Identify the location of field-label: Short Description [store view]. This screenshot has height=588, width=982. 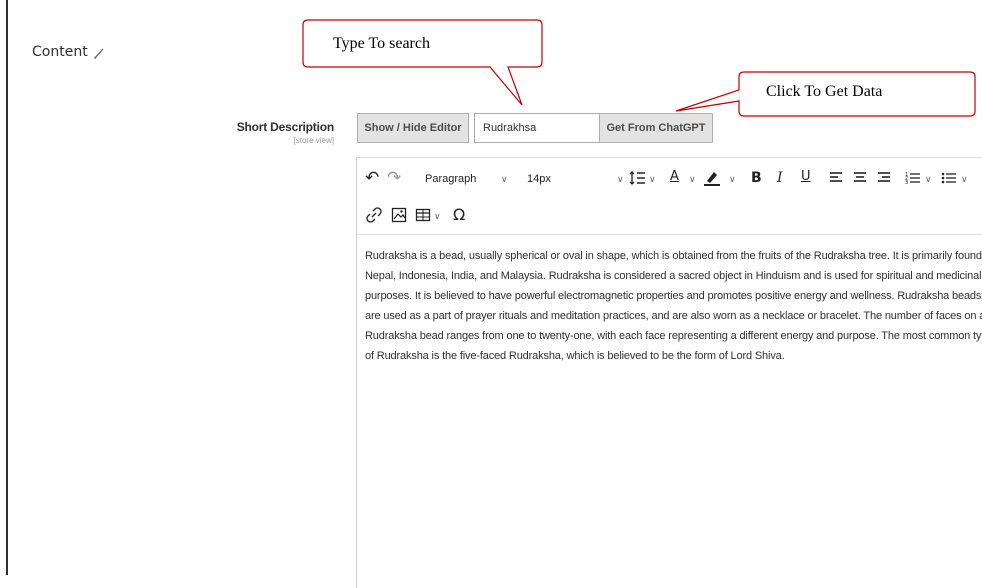
(267, 132).